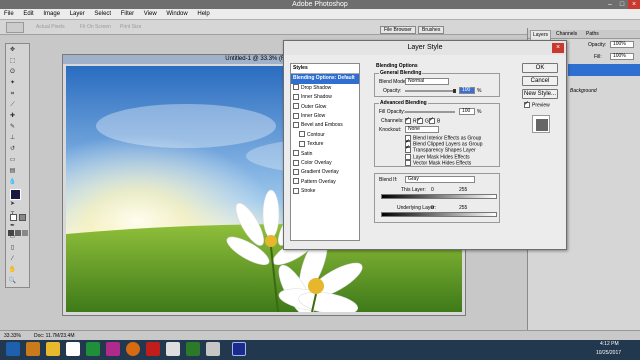  Describe the element at coordinates (11, 233) in the screenshot. I see `screen-mode-standard-icon` at that location.